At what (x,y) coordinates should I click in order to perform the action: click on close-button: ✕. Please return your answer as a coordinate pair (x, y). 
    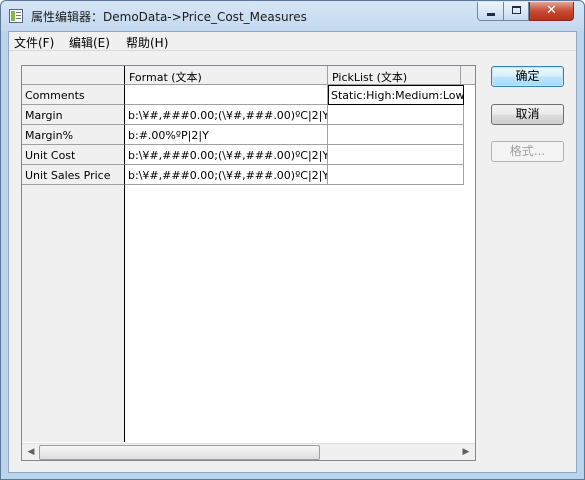
    Looking at the image, I should click on (551, 11).